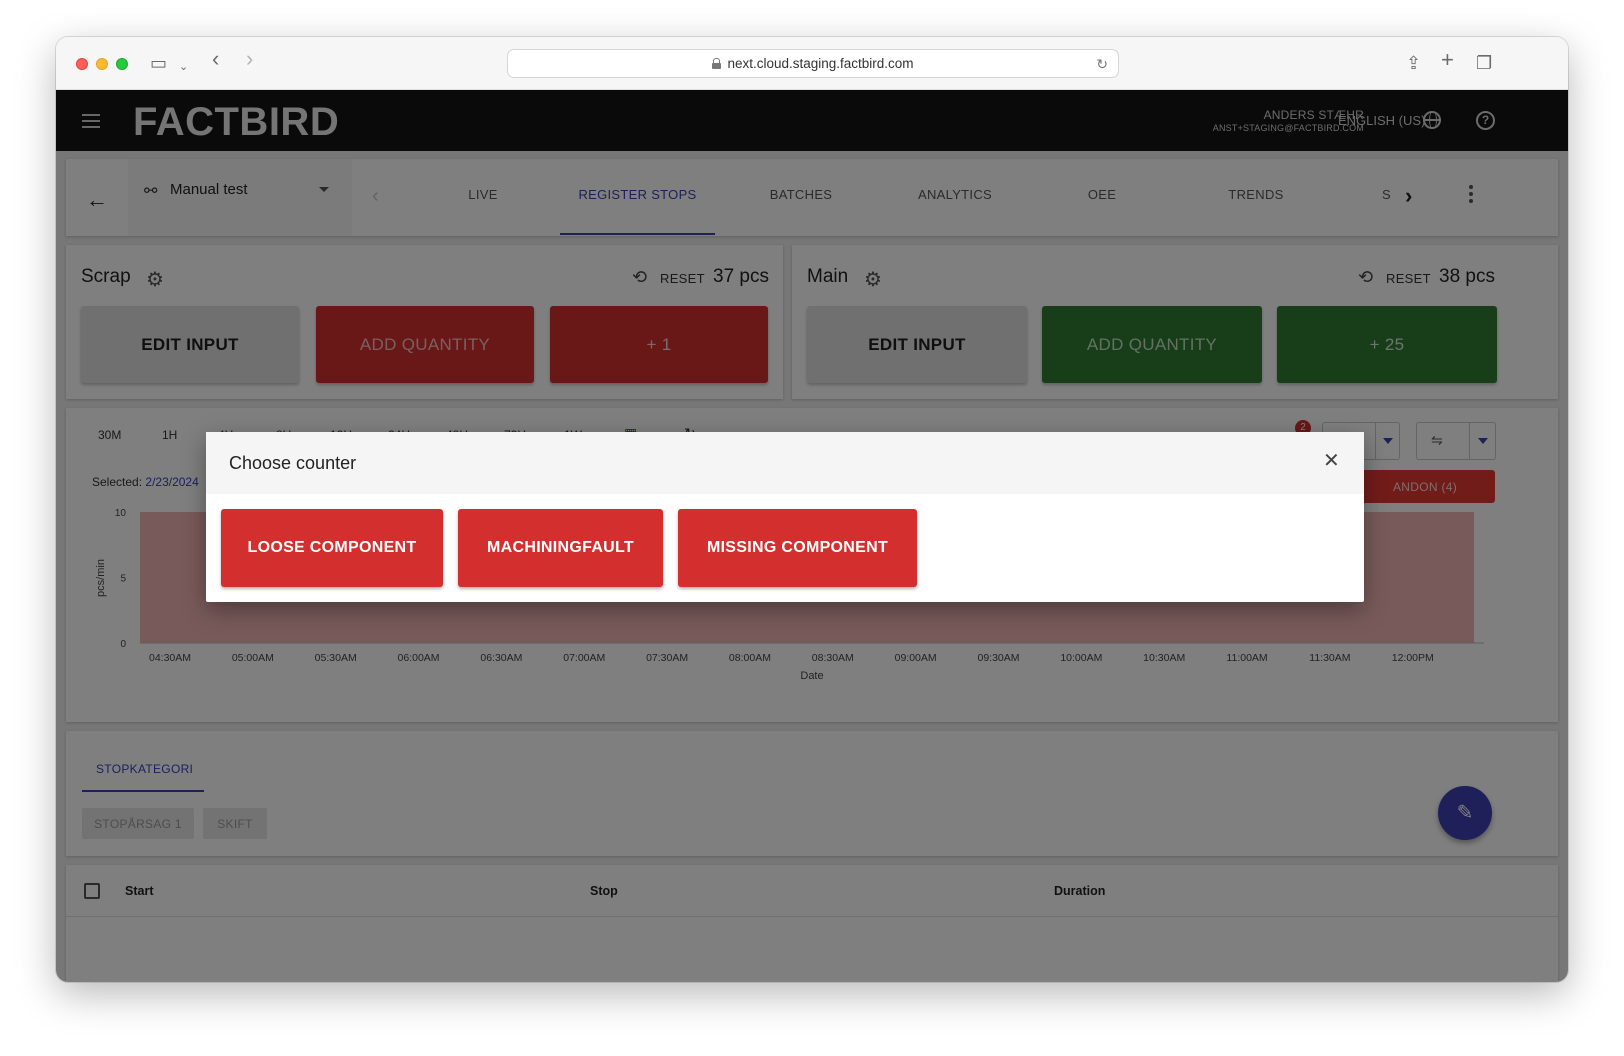 This screenshot has height=1056, width=1624. Describe the element at coordinates (1447, 60) in the screenshot. I see `new-tab-icon: +` at that location.